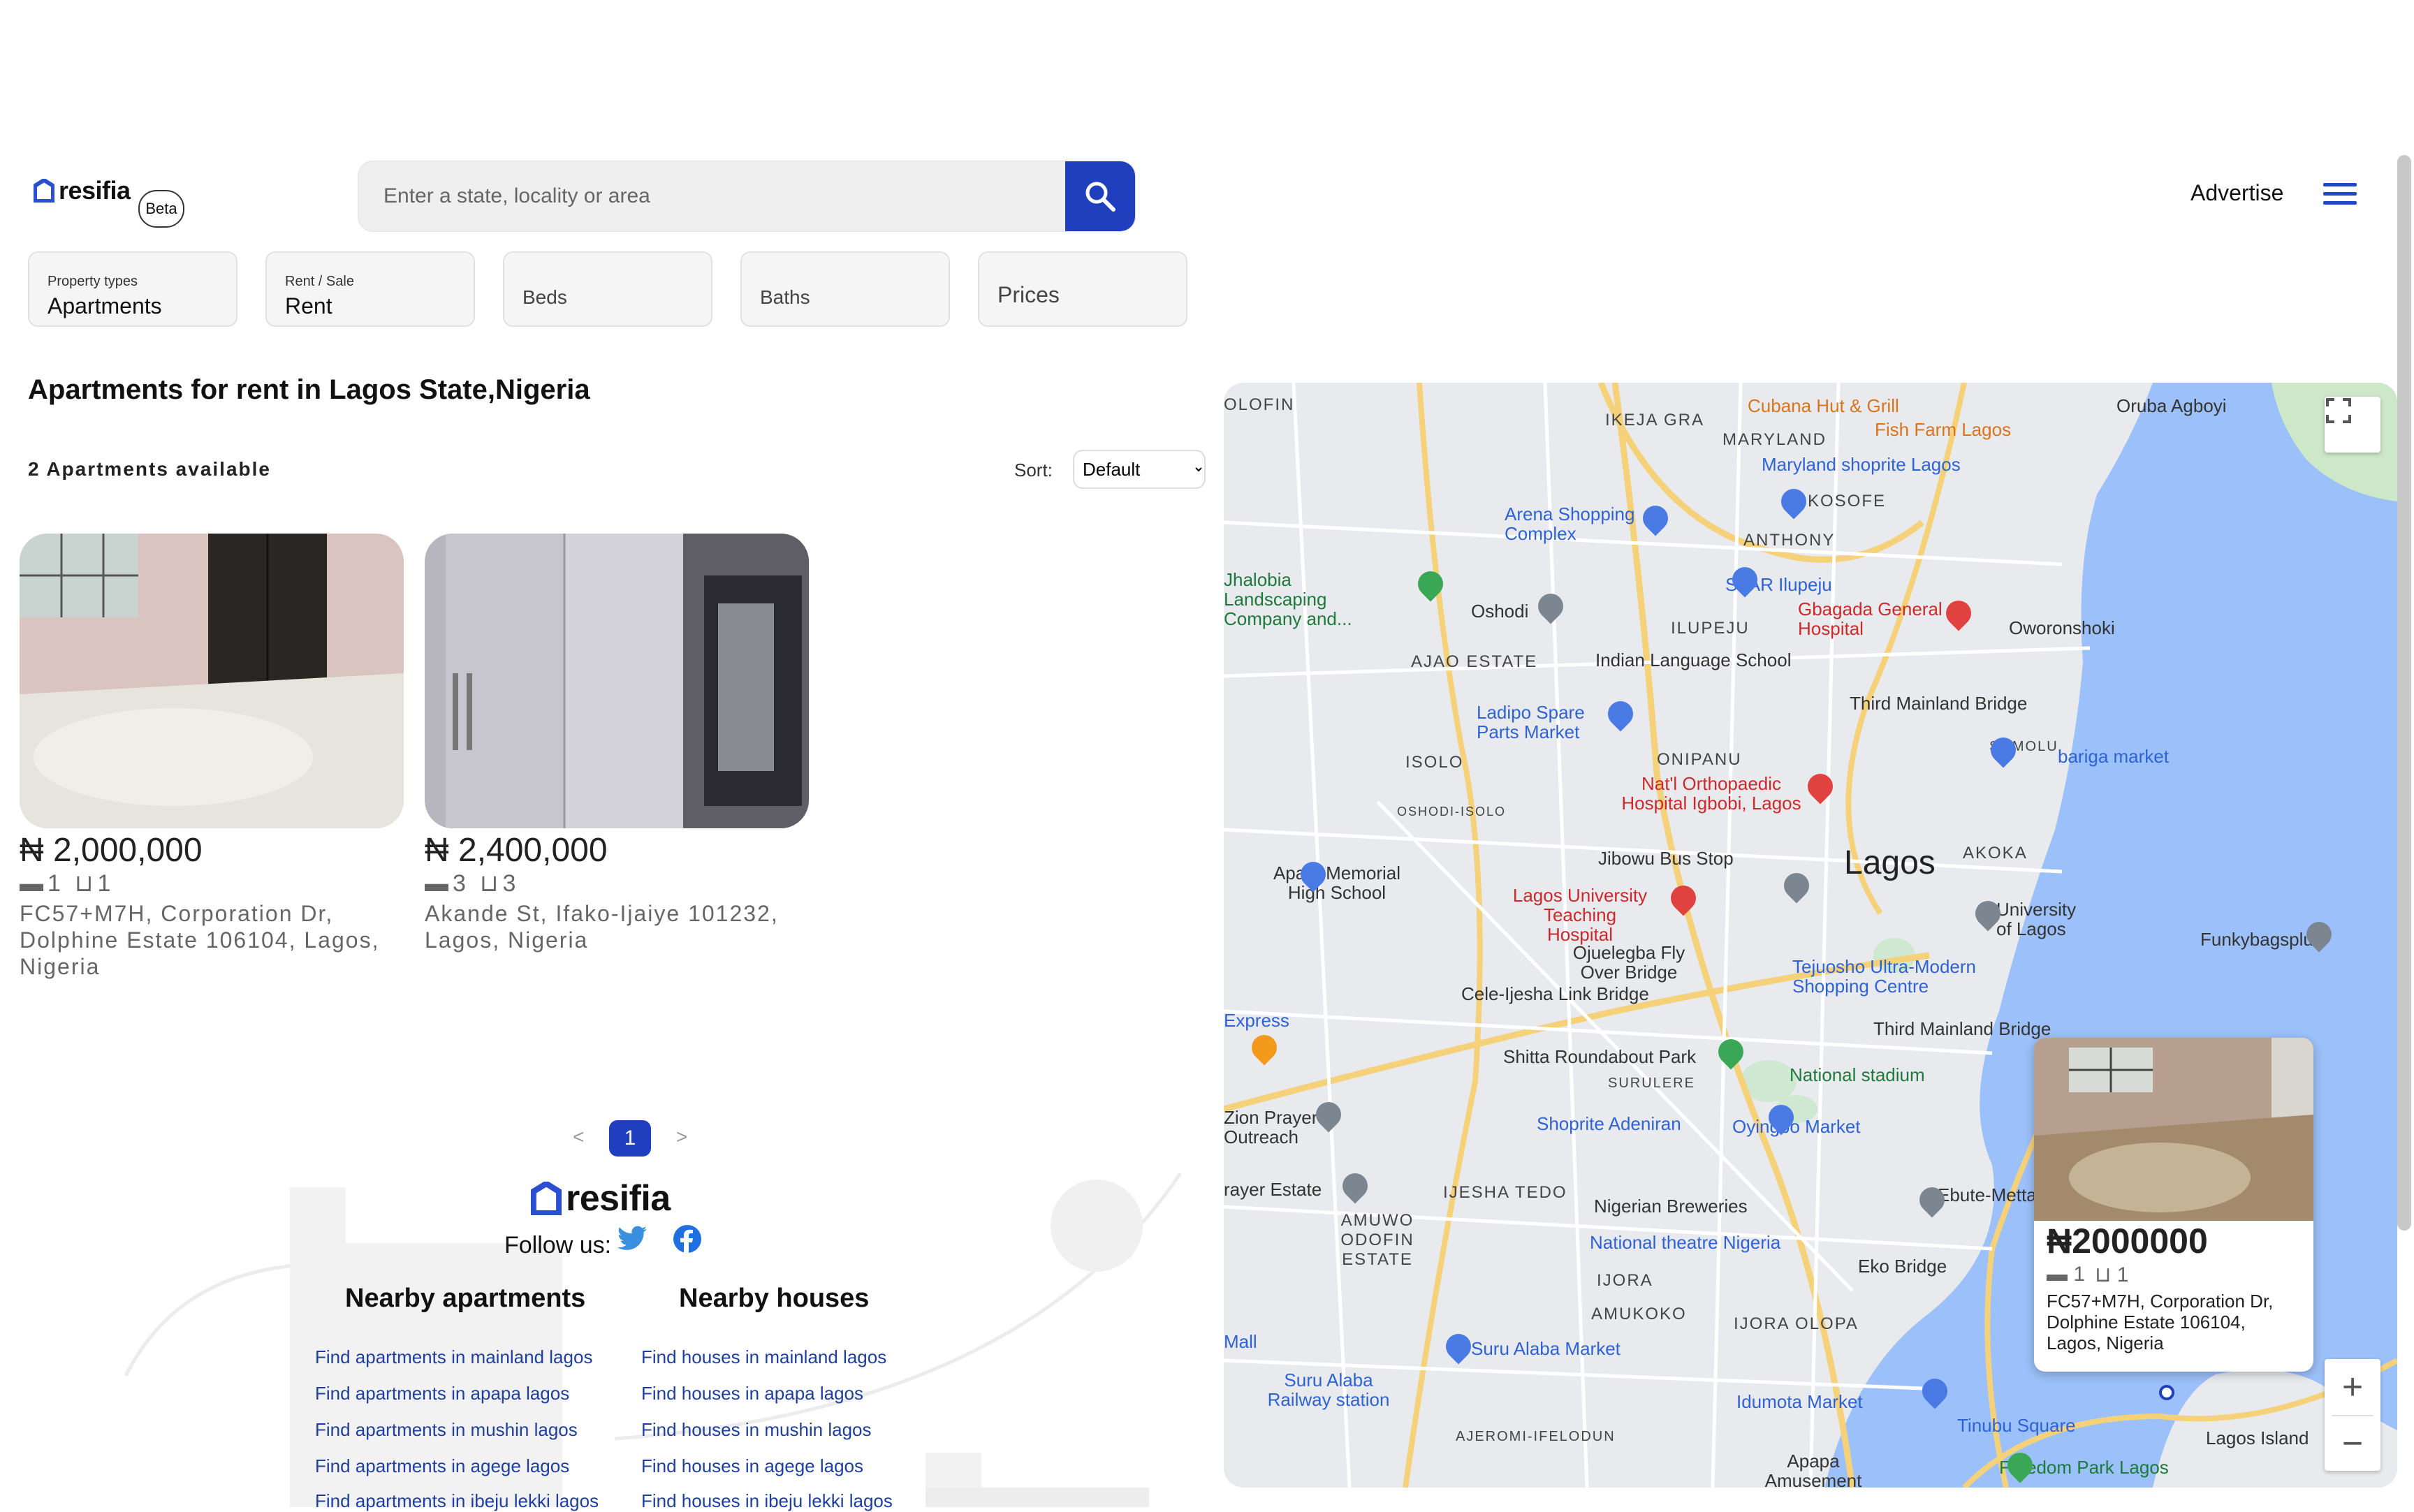  Describe the element at coordinates (1995, 853) in the screenshot. I see `map-label: AKOKA` at that location.